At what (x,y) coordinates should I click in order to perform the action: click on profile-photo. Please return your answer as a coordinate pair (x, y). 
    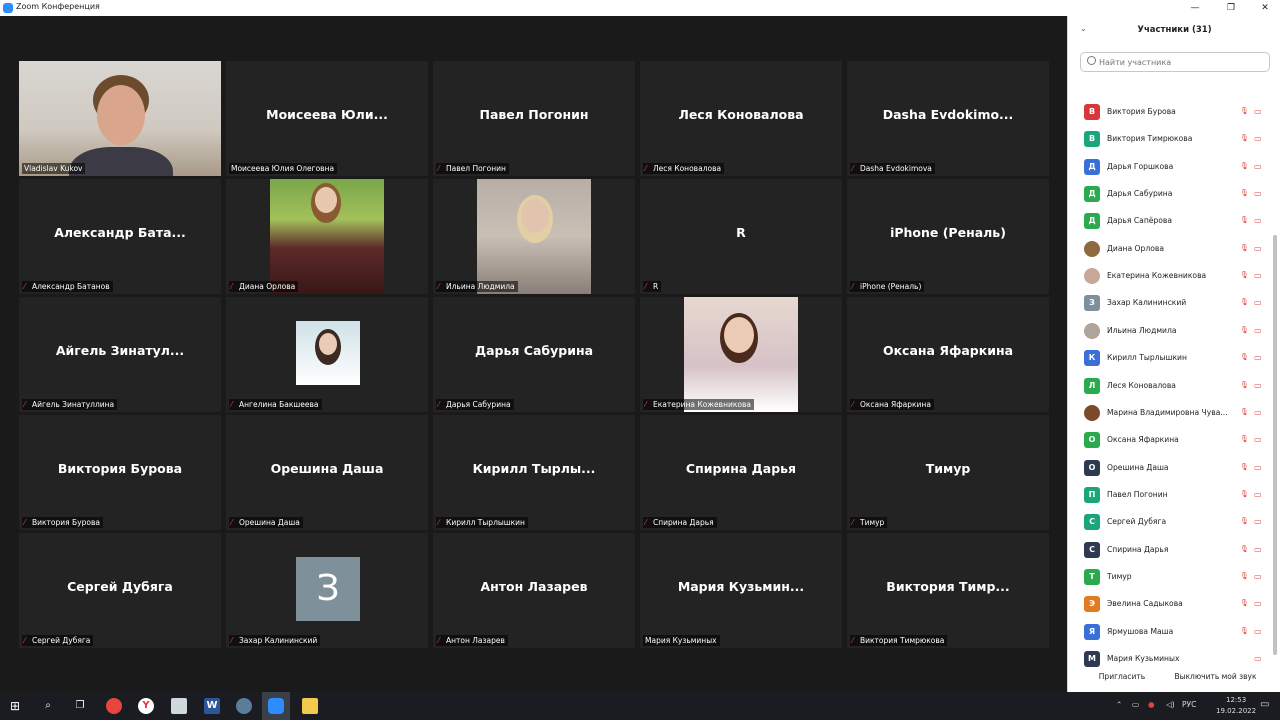
    Looking at the image, I should click on (741, 354).